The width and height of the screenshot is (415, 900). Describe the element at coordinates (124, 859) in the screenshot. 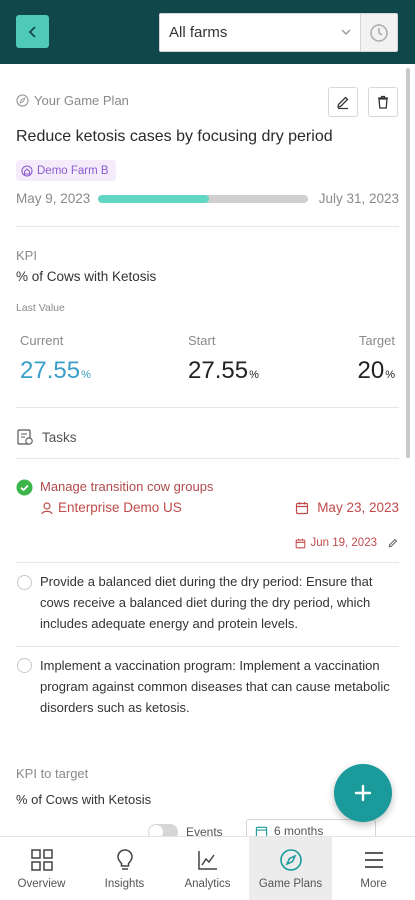

I see `lightbulb-icon` at that location.